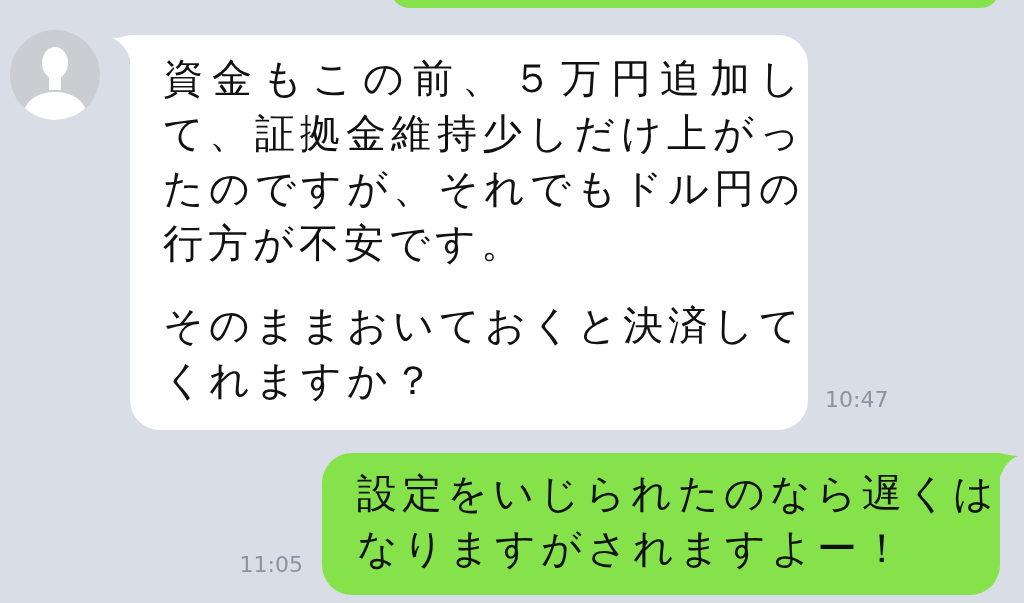  Describe the element at coordinates (271, 564) in the screenshot. I see `timestamp: 11:05` at that location.